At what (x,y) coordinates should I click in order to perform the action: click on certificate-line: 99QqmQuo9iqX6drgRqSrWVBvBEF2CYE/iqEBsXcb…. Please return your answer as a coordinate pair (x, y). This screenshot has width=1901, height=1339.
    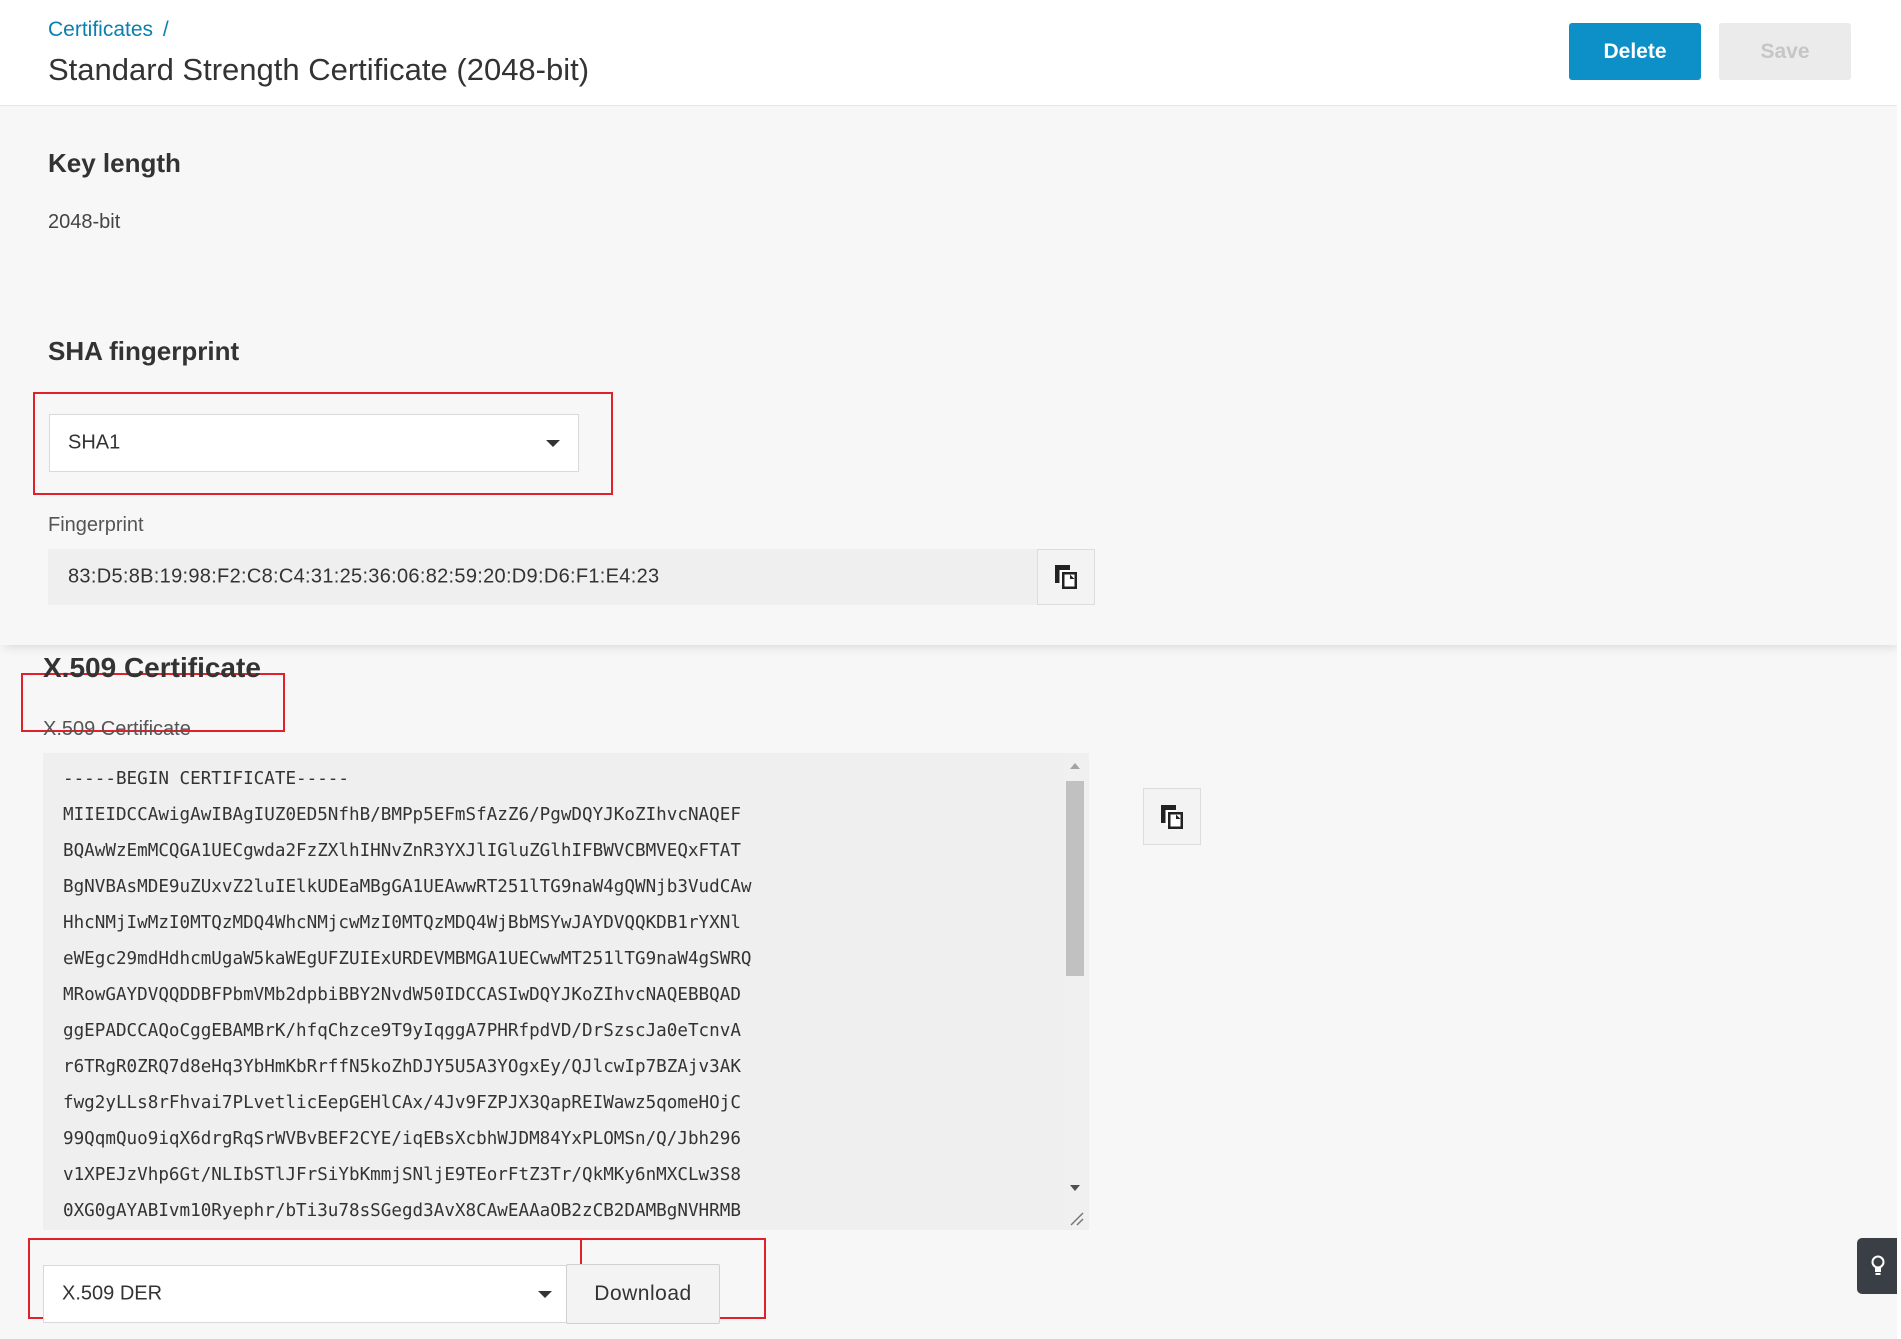
    Looking at the image, I should click on (402, 1139).